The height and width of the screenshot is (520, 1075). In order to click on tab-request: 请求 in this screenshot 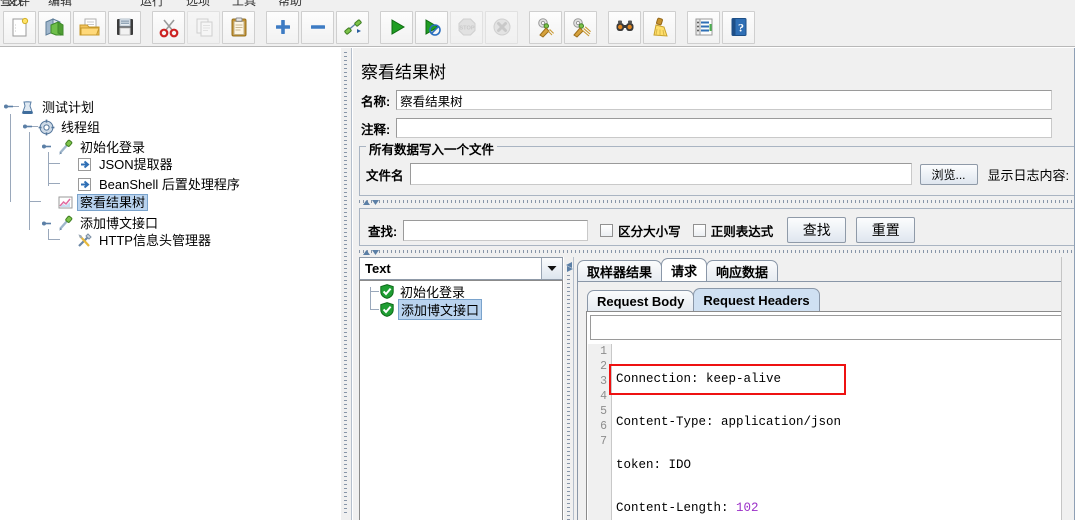, I will do `click(684, 270)`.